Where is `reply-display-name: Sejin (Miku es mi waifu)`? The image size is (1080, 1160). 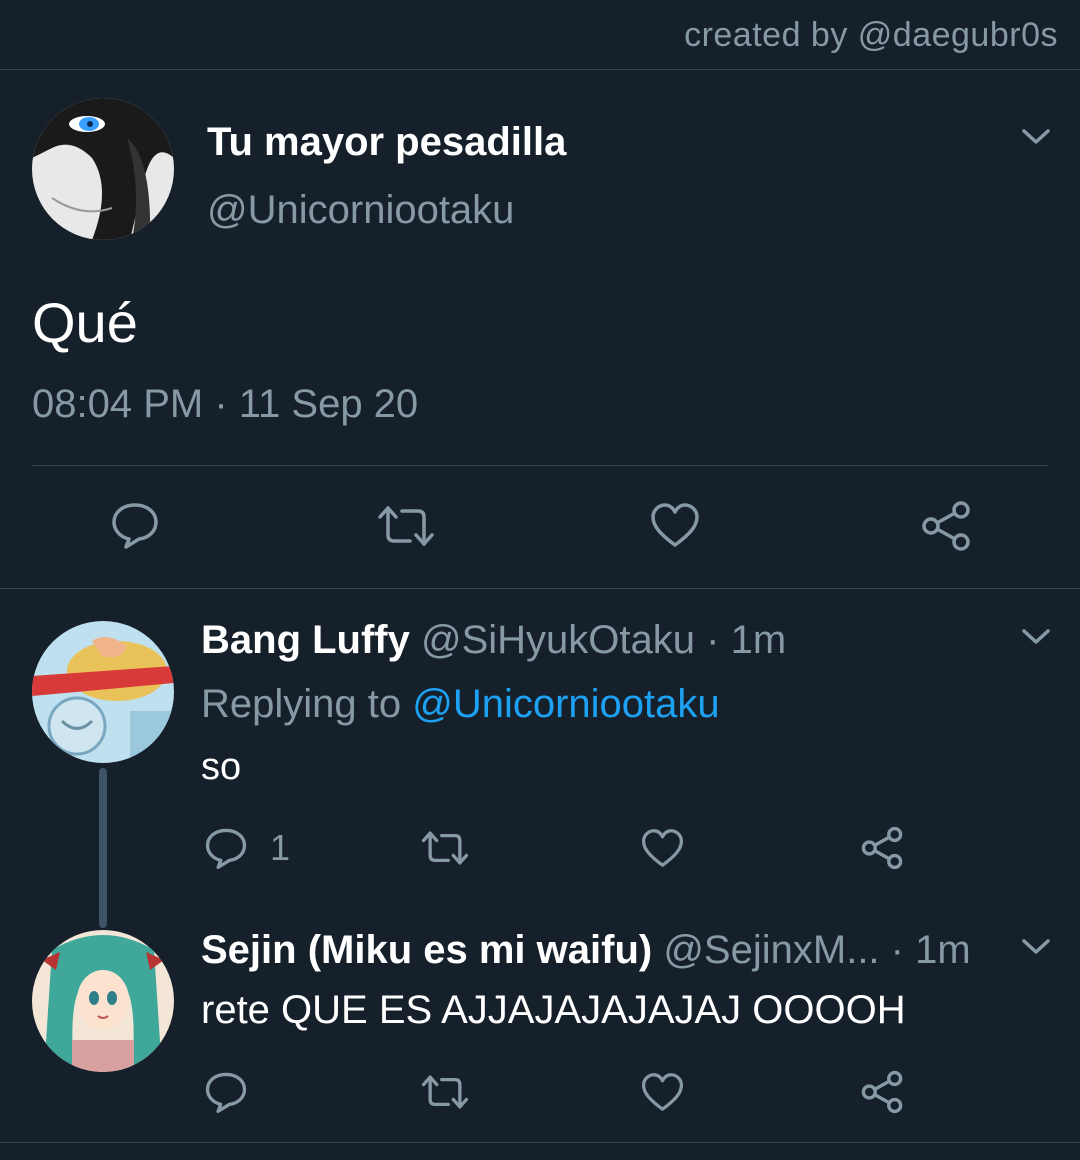
reply-display-name: Sejin (Miku es mi waifu) is located at coordinates (426, 950).